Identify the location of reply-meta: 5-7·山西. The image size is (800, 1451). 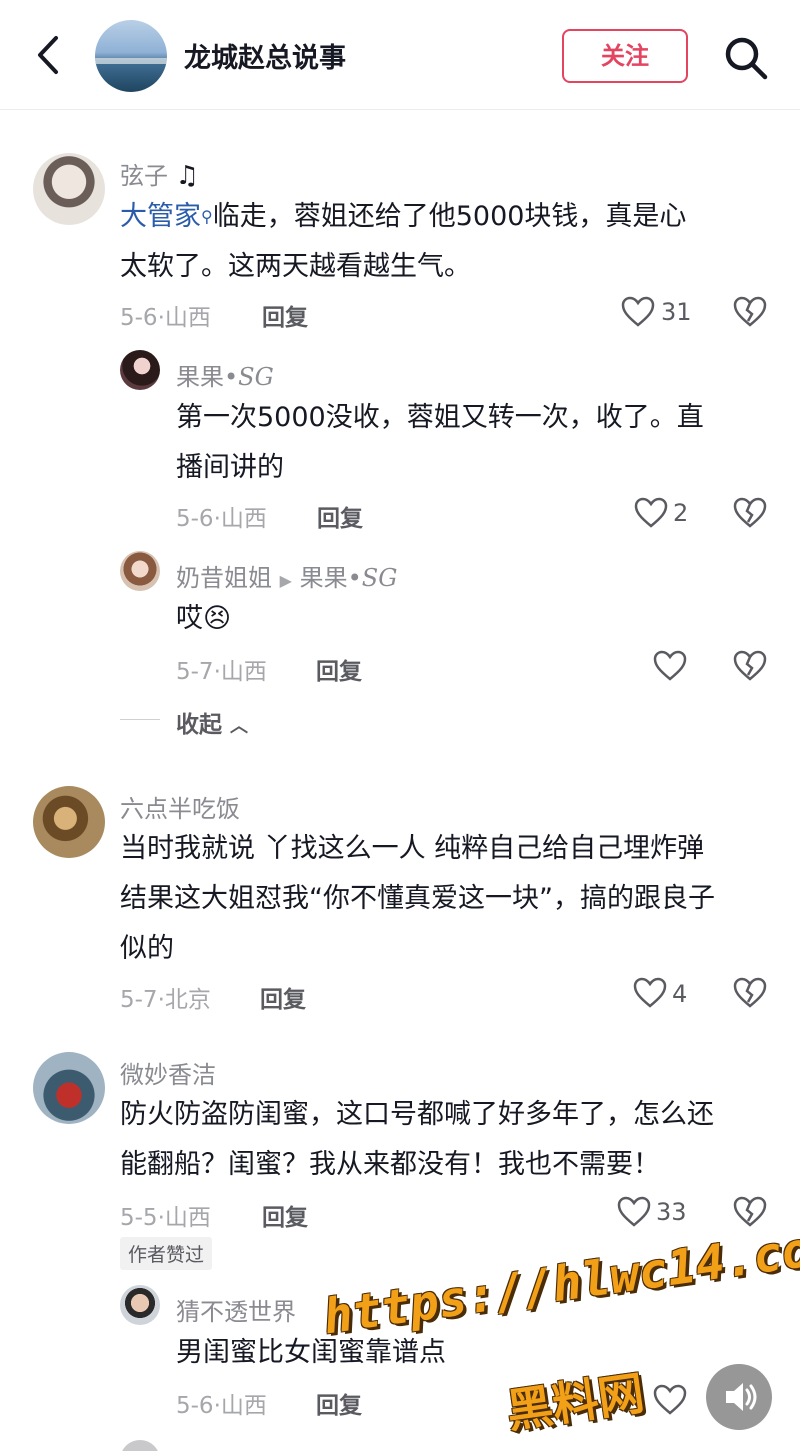
(221, 672).